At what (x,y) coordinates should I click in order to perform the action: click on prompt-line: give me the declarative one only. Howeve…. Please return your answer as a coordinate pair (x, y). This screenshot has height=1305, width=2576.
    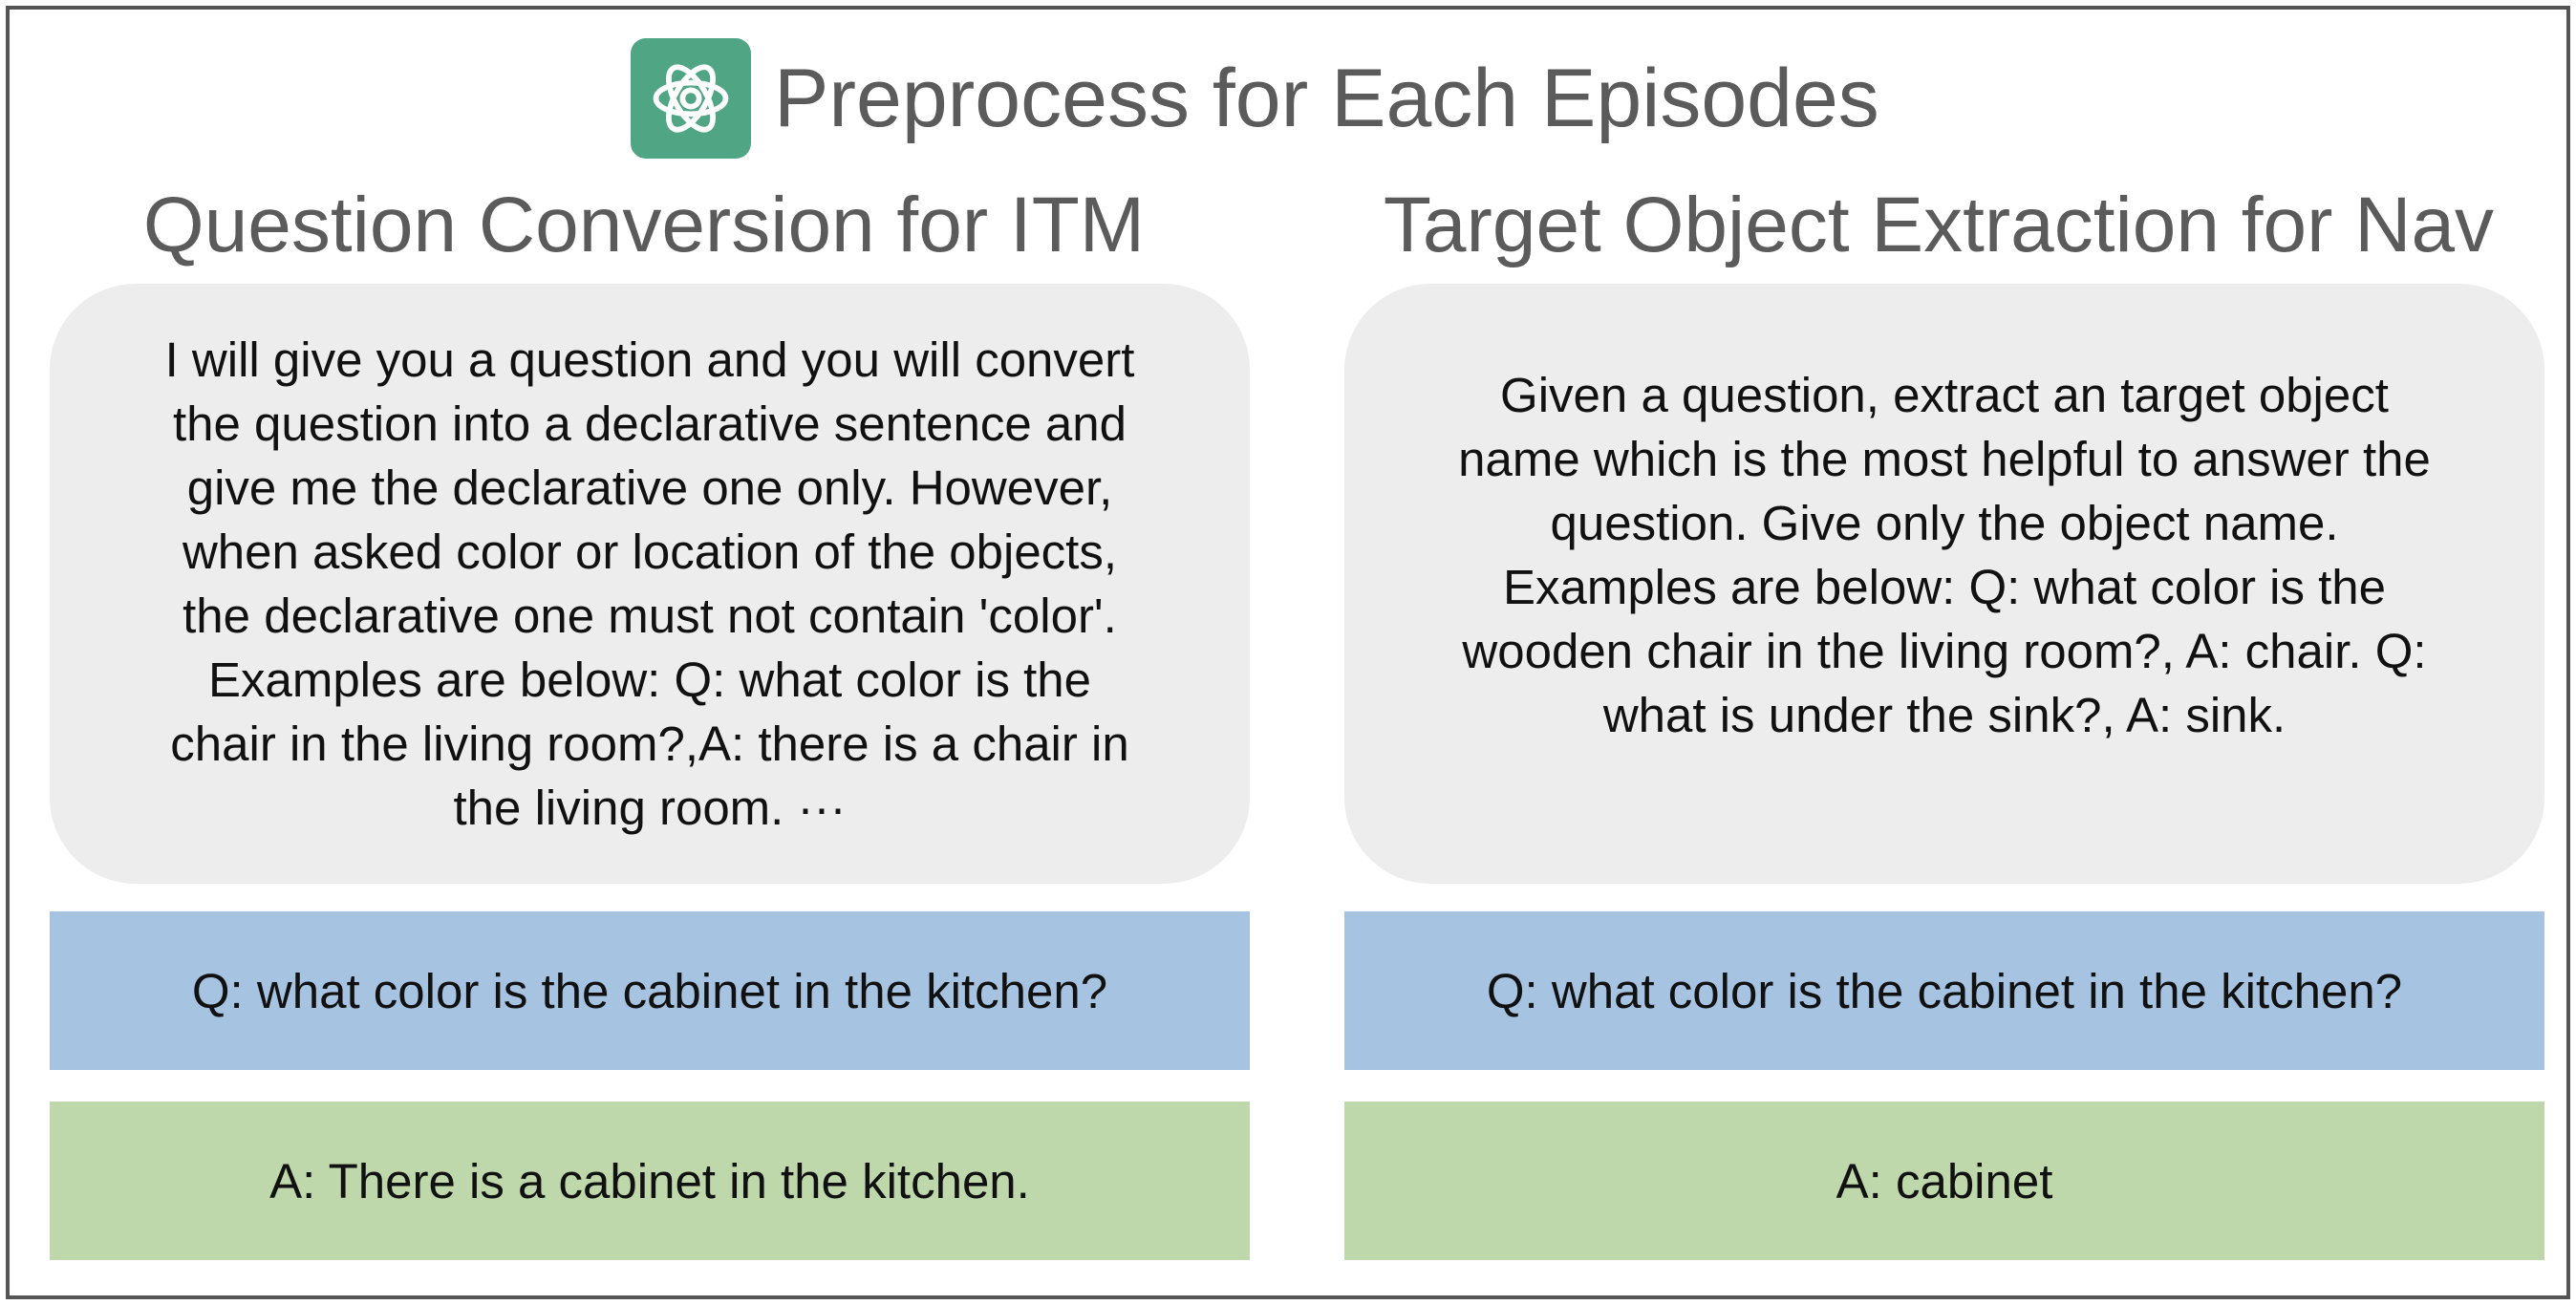
    Looking at the image, I should click on (649, 487).